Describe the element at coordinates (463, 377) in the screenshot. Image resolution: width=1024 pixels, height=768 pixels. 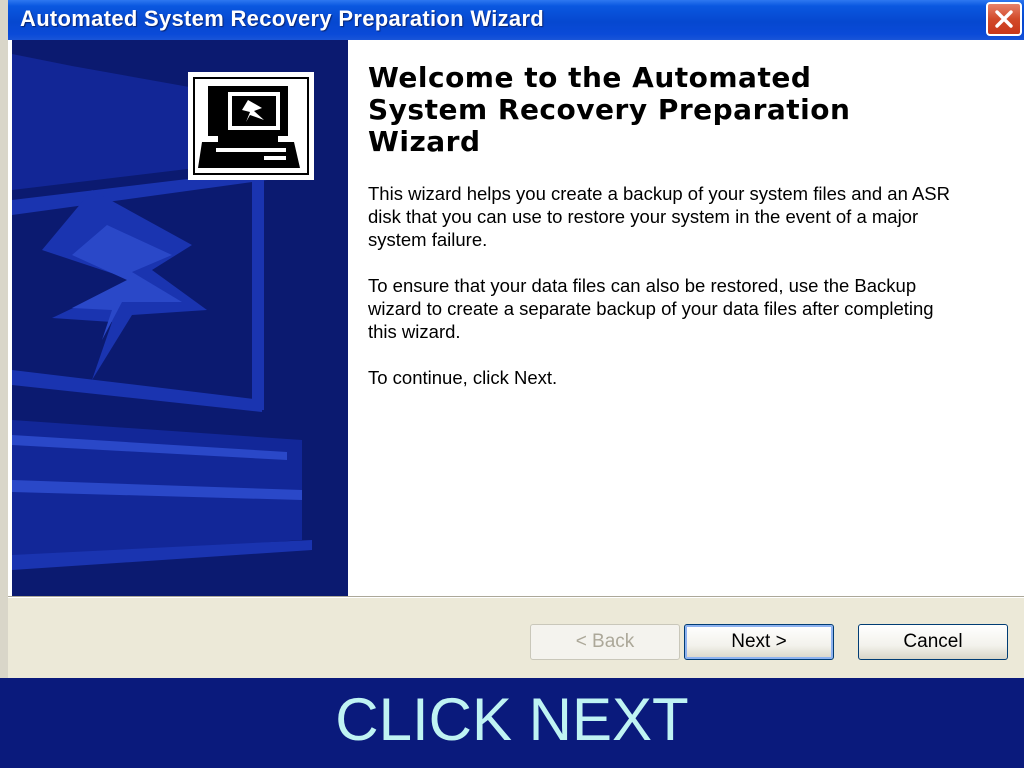
I see `continue-instruction: To continue, click Next.` at that location.